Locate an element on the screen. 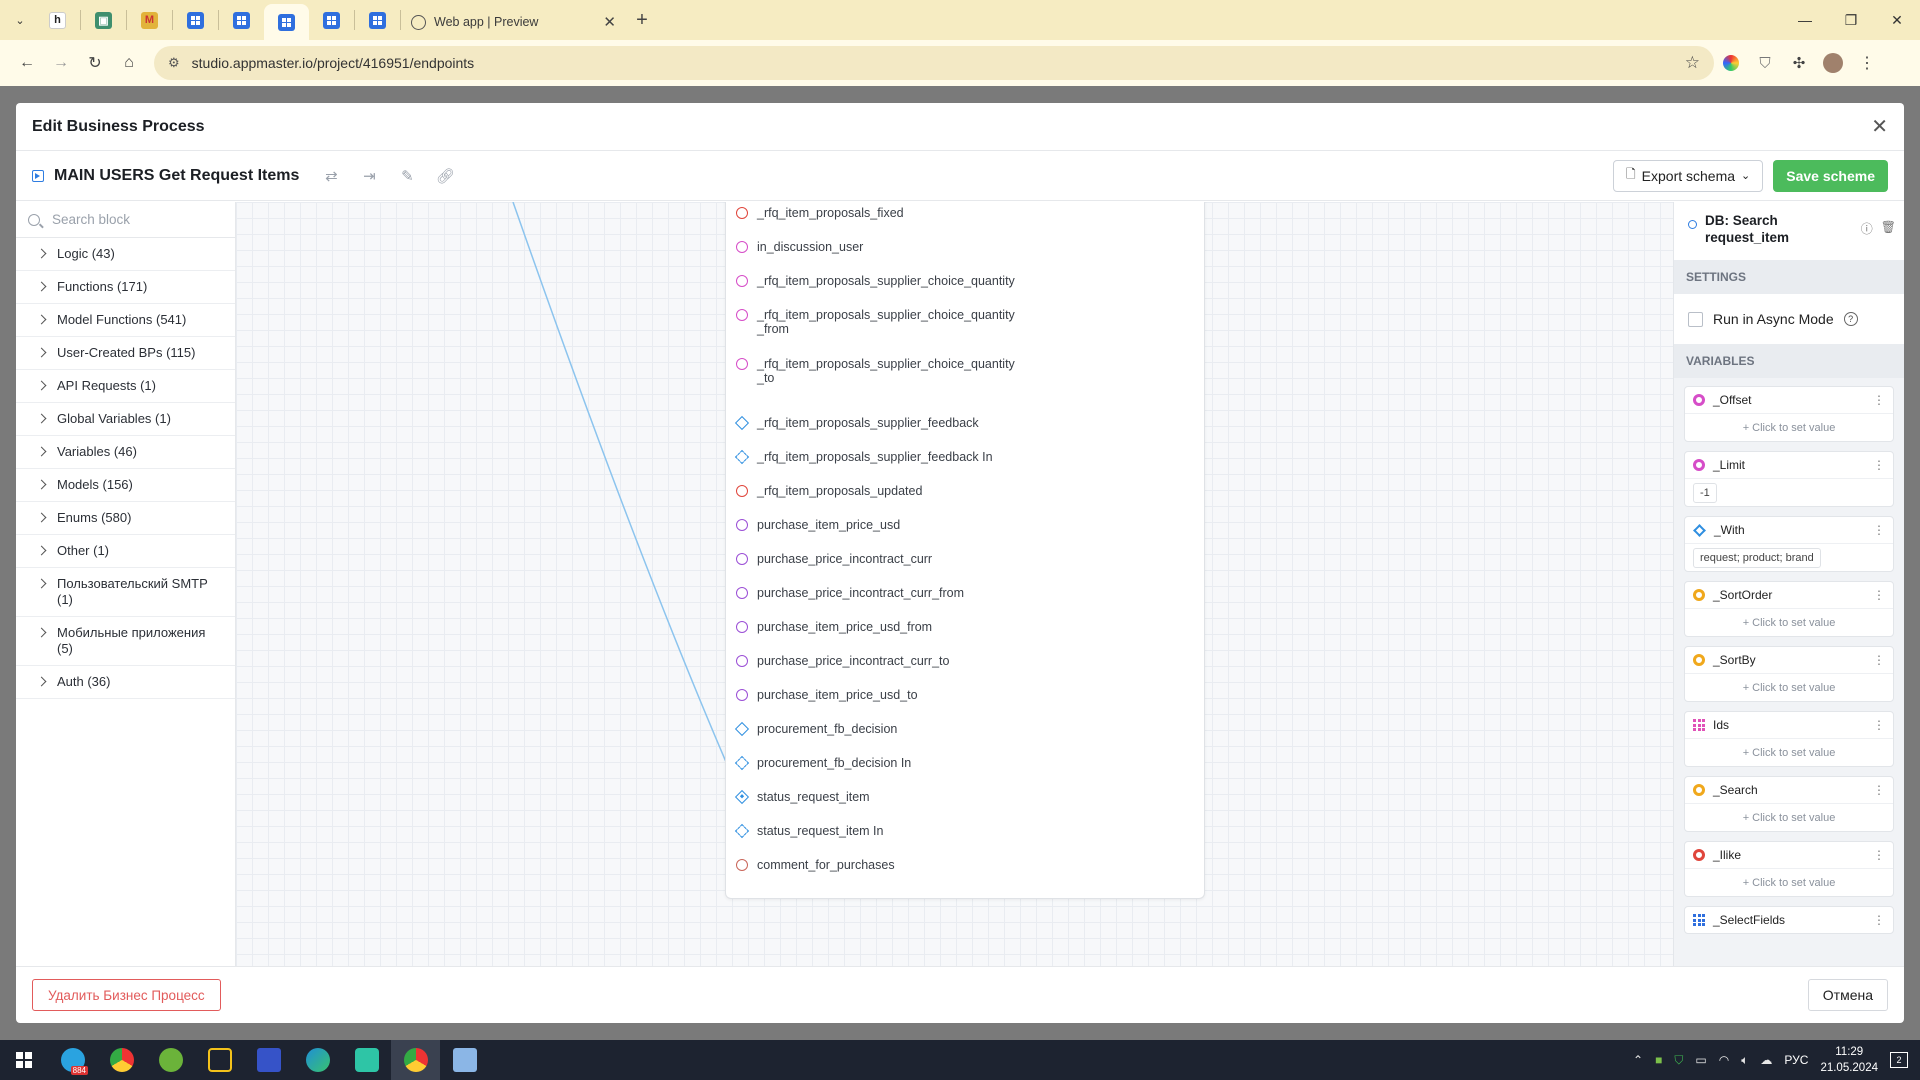 Image resolution: width=1920 pixels, height=1080 pixels. category-item: API Requests (1) is located at coordinates (125, 386).